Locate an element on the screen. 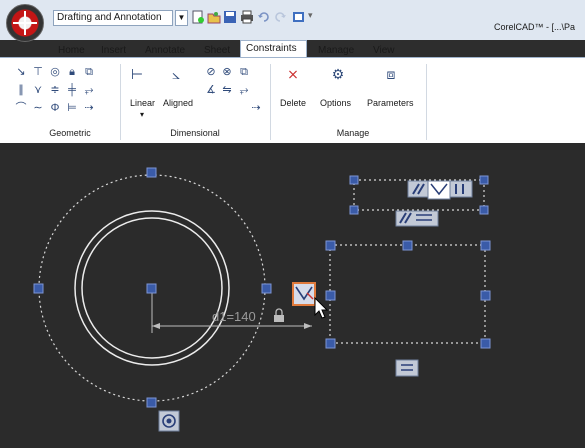 Image resolution: width=585 pixels, height=448 pixels. collinear-icon: ⊤ is located at coordinates (38, 72).